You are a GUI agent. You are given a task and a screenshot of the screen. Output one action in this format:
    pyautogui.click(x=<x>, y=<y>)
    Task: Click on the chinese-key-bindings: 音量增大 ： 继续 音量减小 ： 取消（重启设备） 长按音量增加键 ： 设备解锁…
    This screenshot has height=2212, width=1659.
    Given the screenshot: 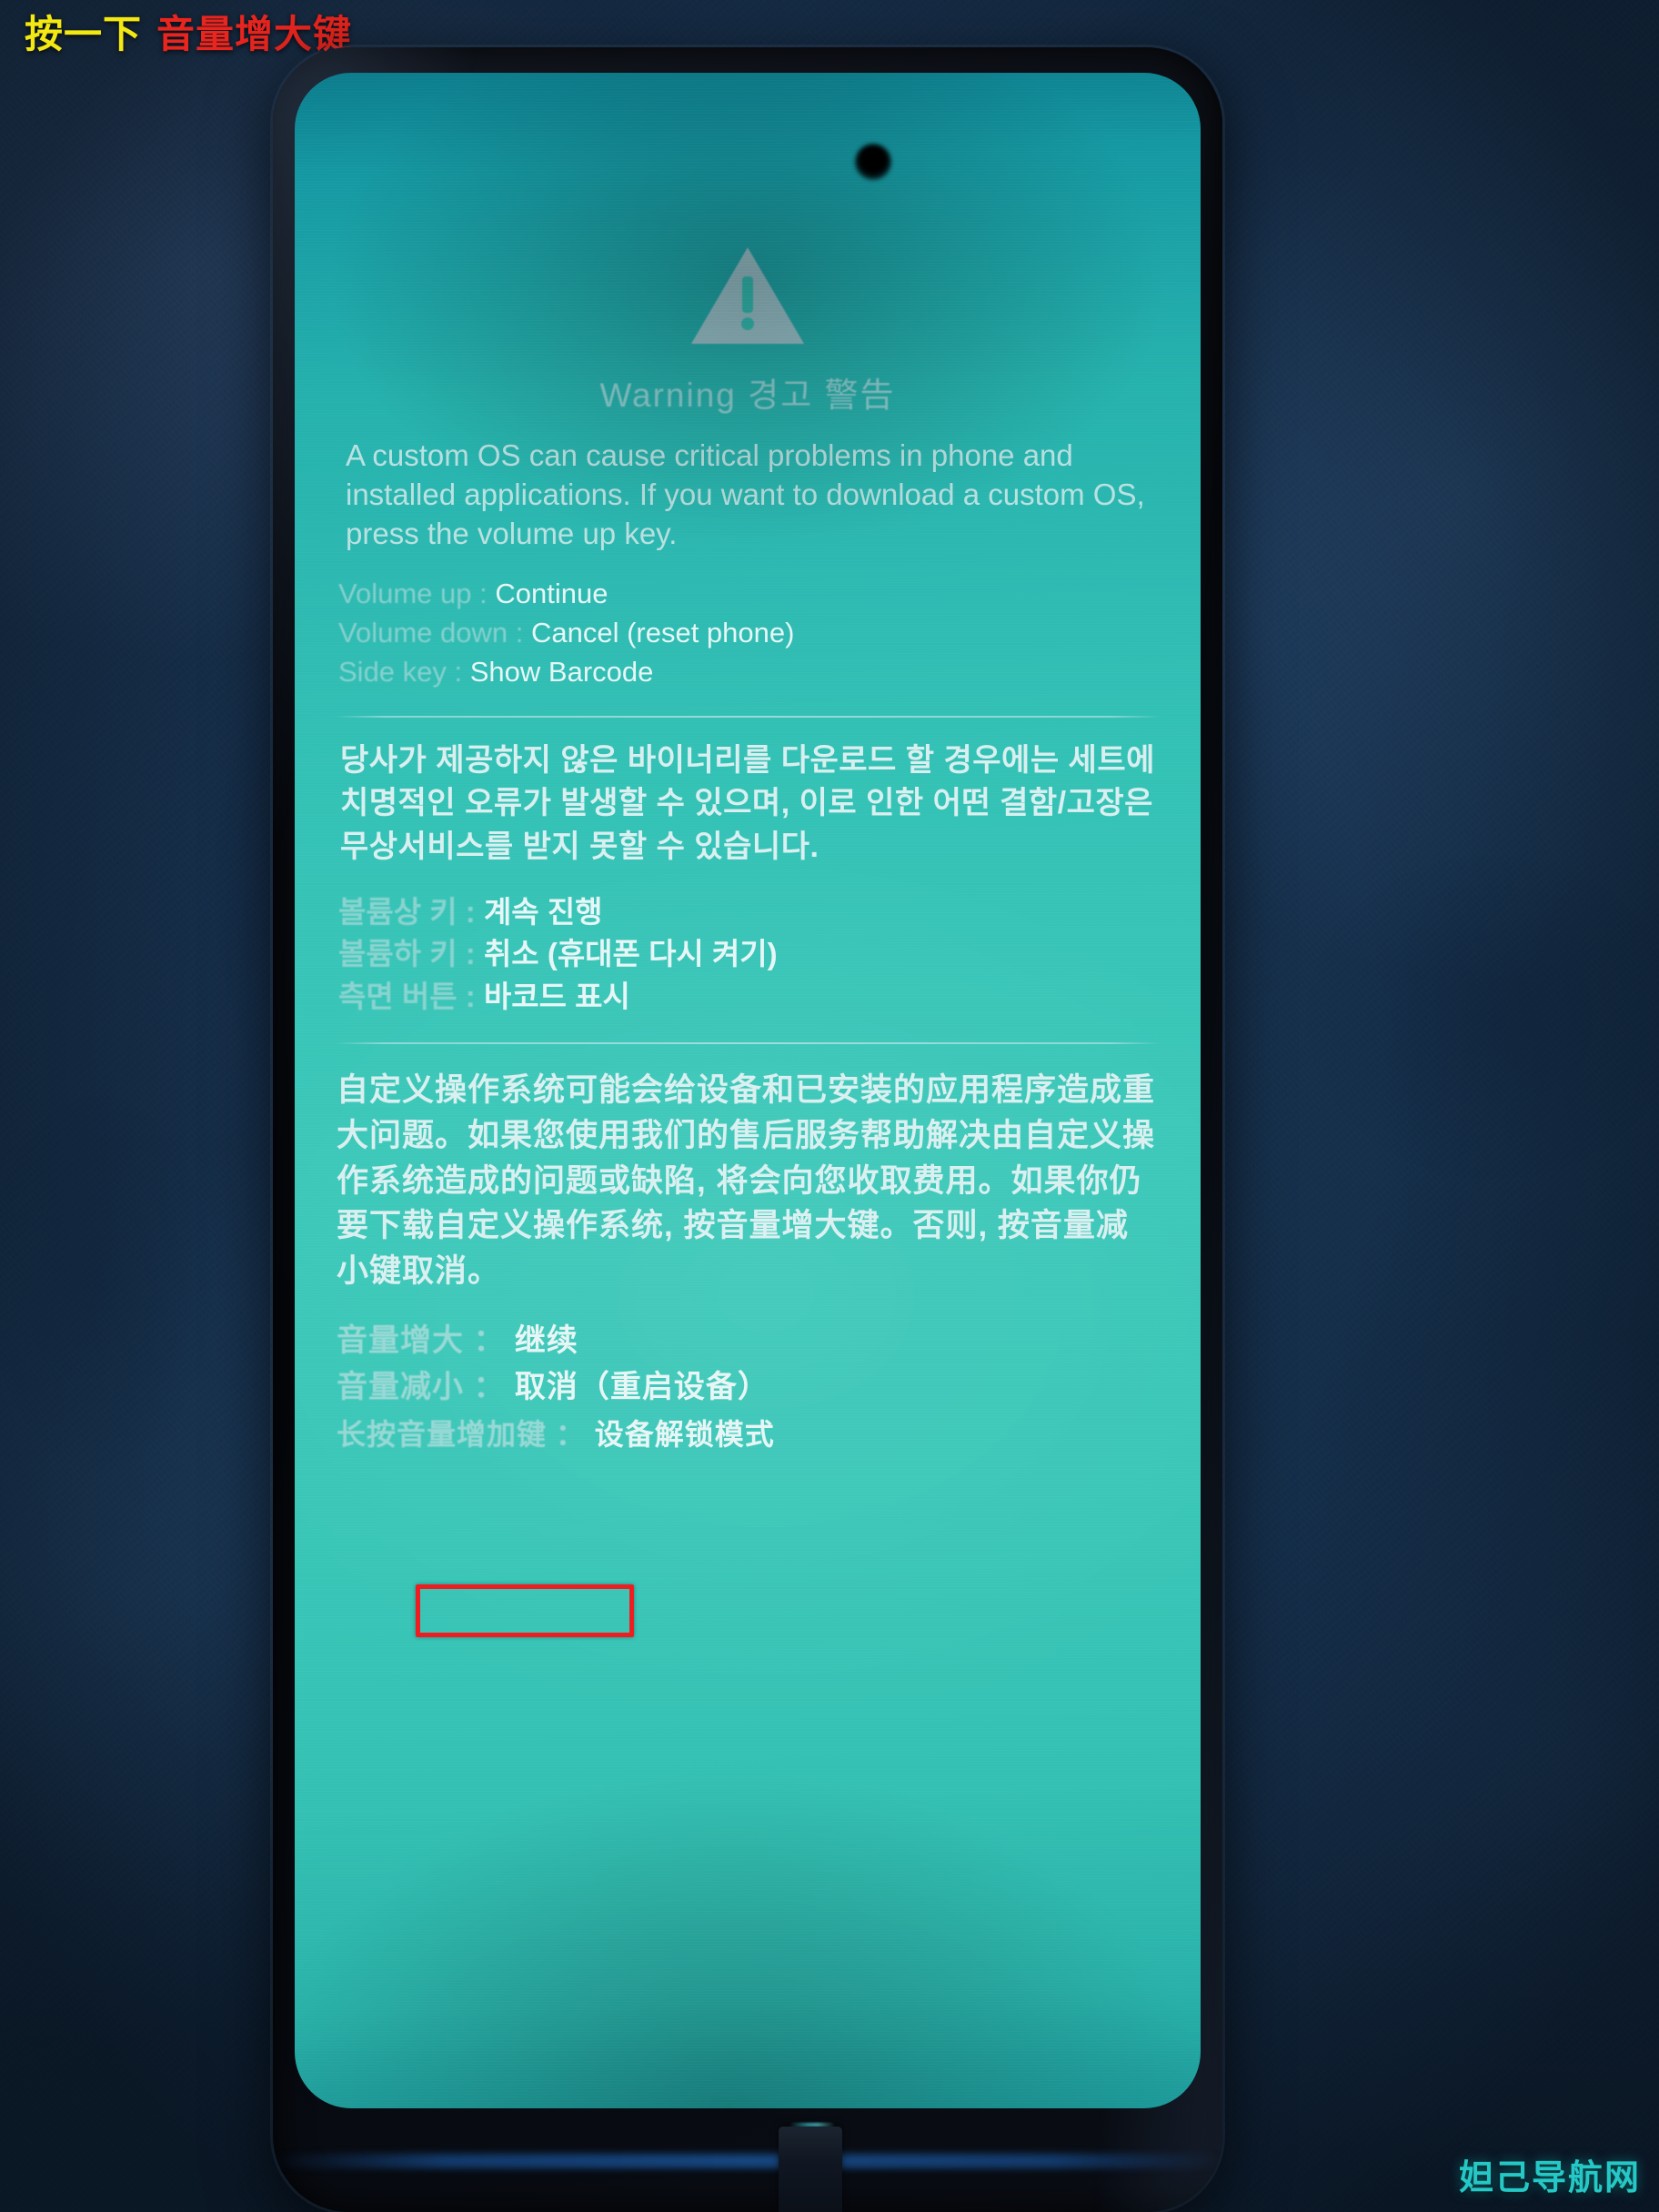 What is the action you would take?
    pyautogui.click(x=748, y=1388)
    